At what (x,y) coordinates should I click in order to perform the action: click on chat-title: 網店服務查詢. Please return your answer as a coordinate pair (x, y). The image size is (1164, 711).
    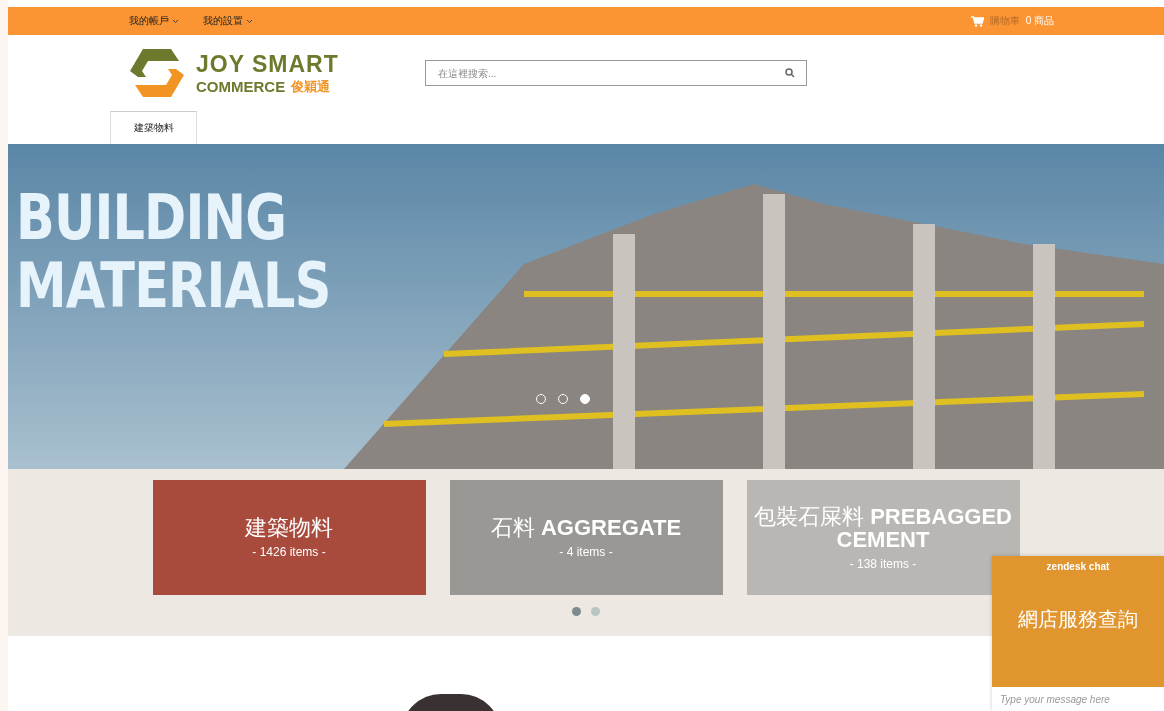
    Looking at the image, I should click on (1078, 619).